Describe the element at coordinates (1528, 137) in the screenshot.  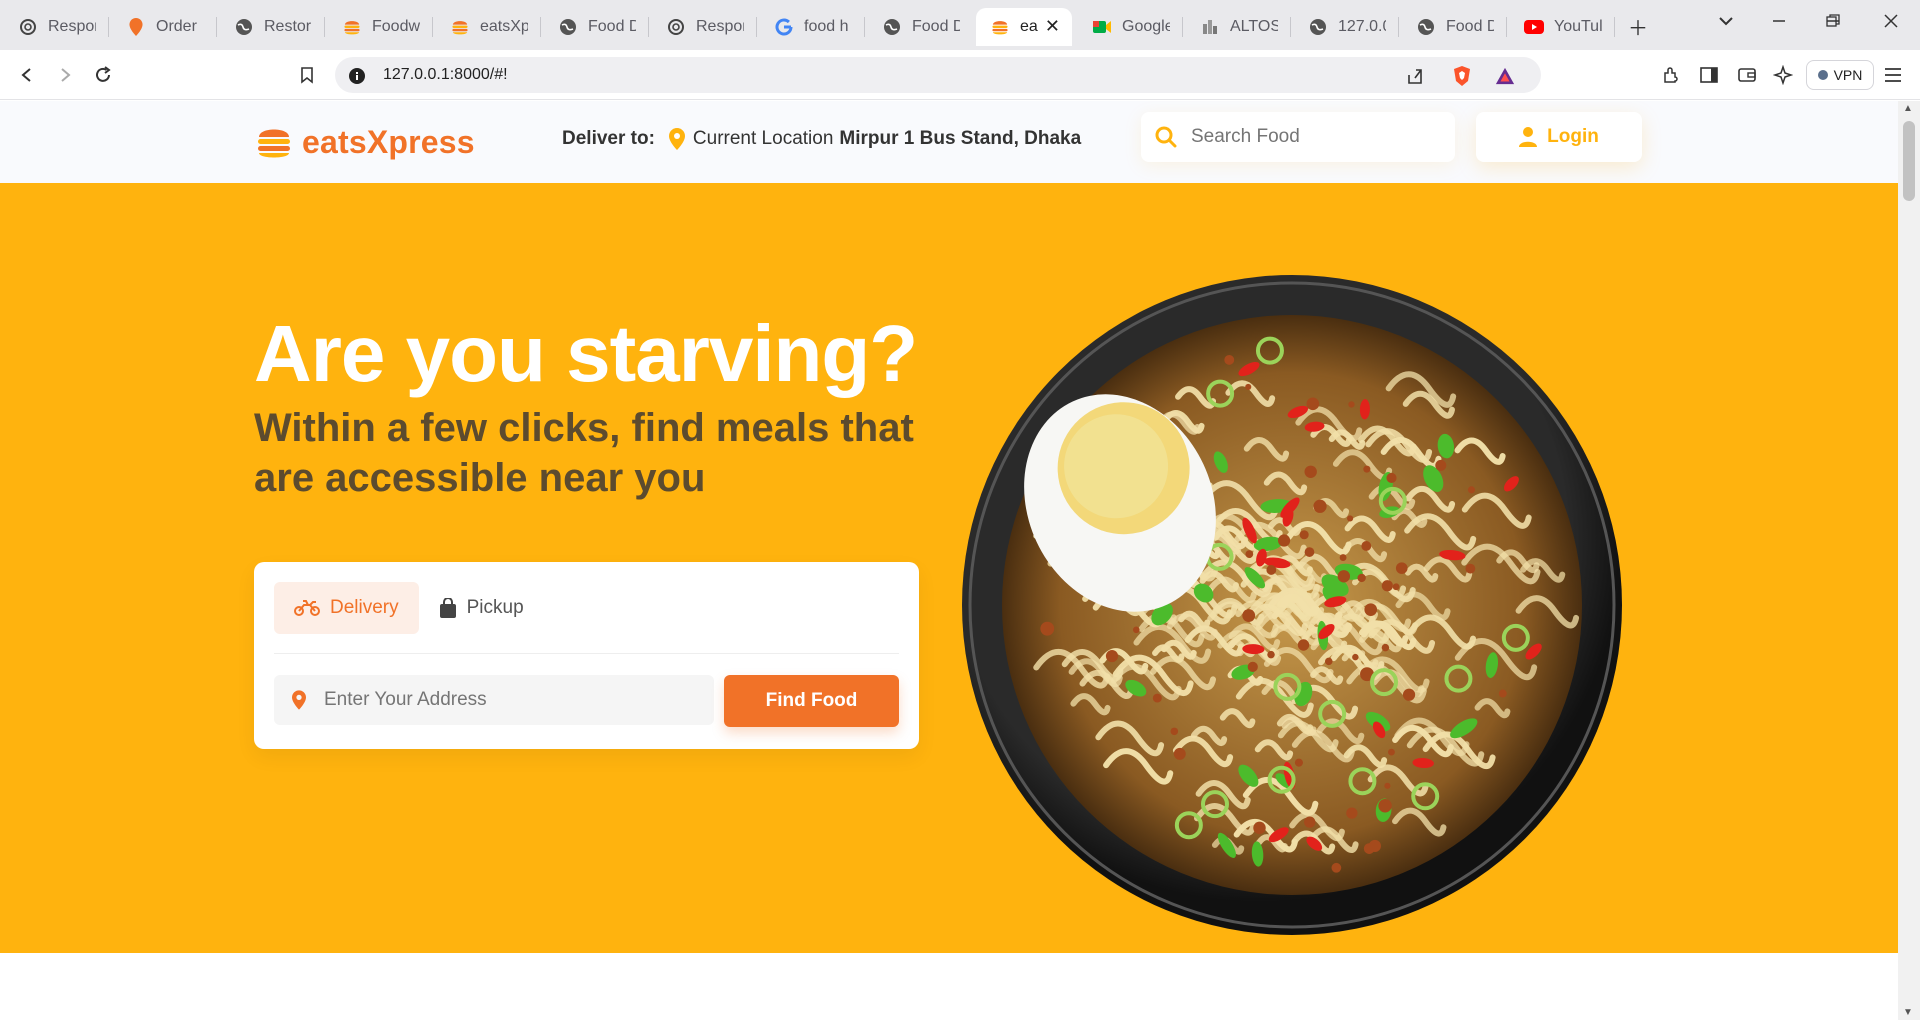
I see `user-icon` at that location.